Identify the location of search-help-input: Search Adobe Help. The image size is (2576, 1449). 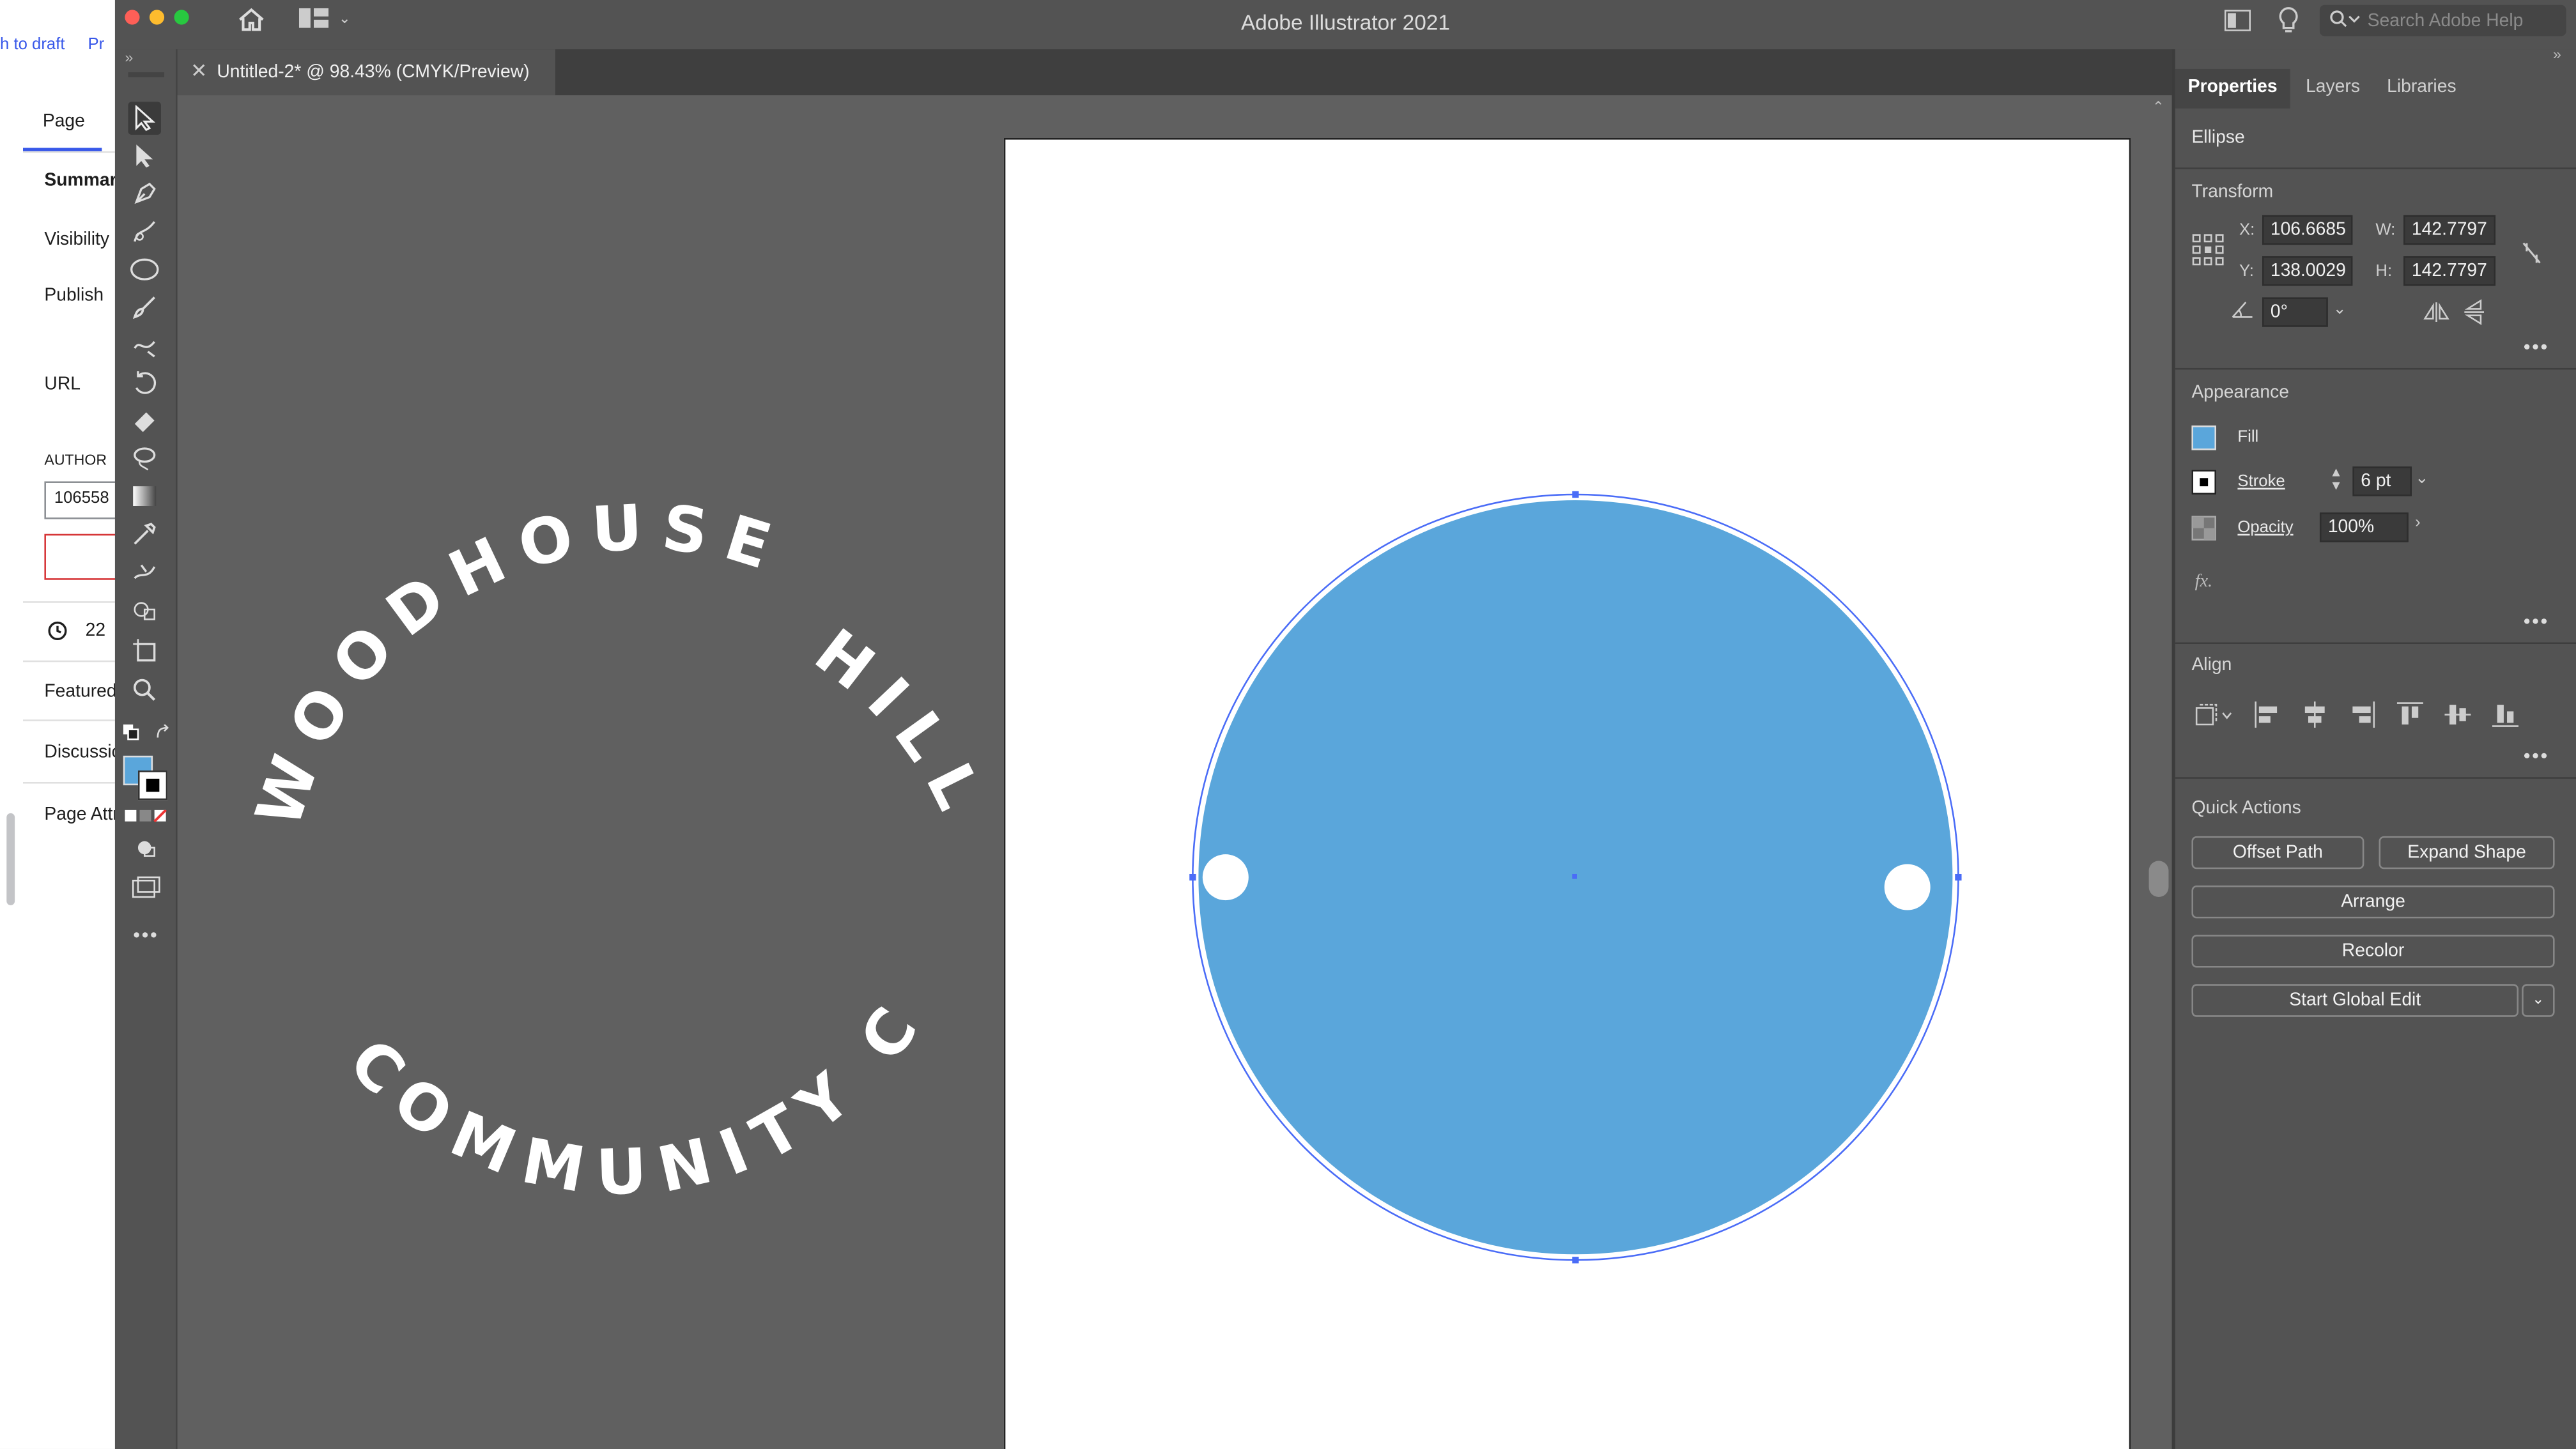
(2442, 20).